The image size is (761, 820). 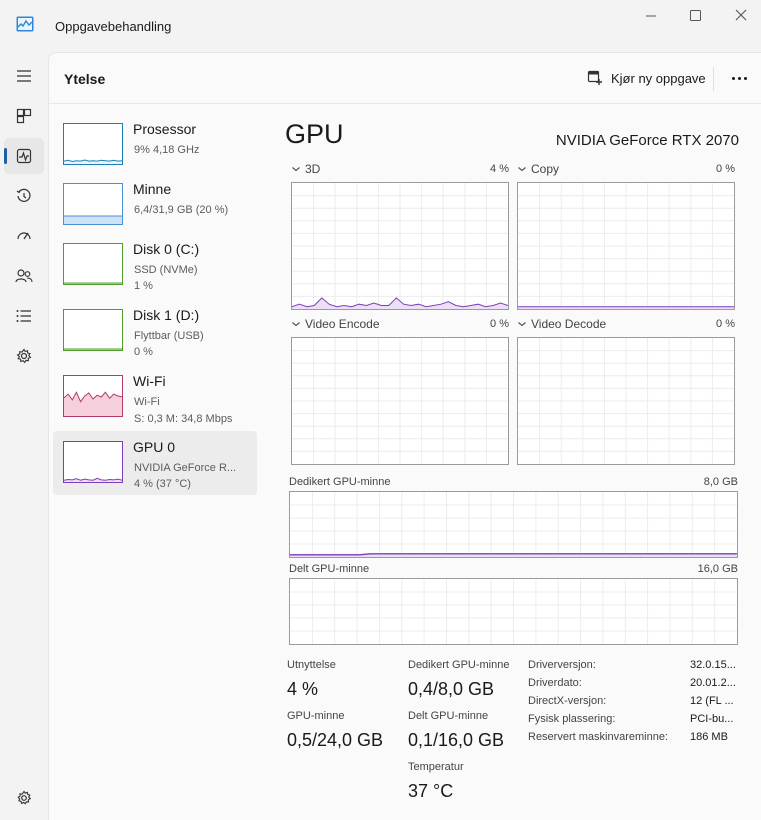 I want to click on device-item: Disk 1 (D:) Flyttbar (USB) 0 %, so click(x=155, y=331).